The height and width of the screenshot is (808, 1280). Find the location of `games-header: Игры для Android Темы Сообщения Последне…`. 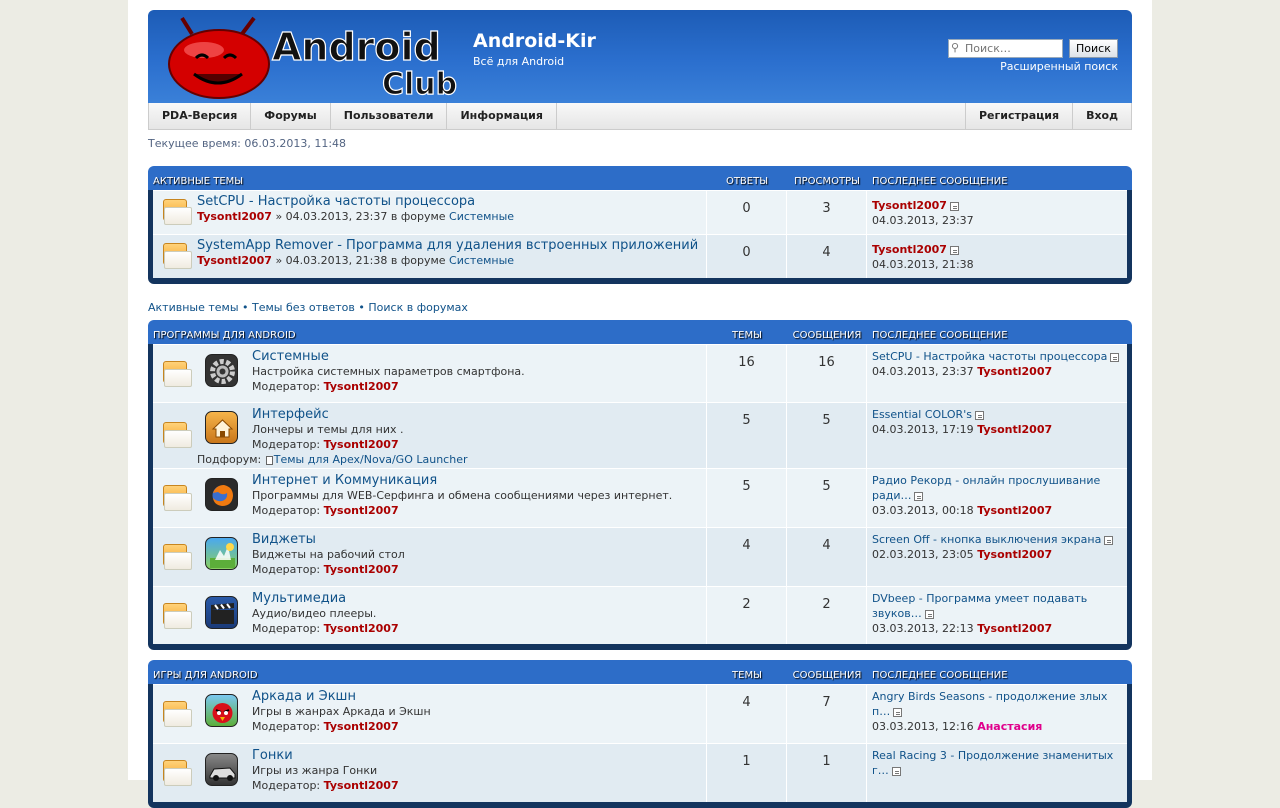

games-header: Игры для Android Темы Сообщения Последне… is located at coordinates (640, 672).